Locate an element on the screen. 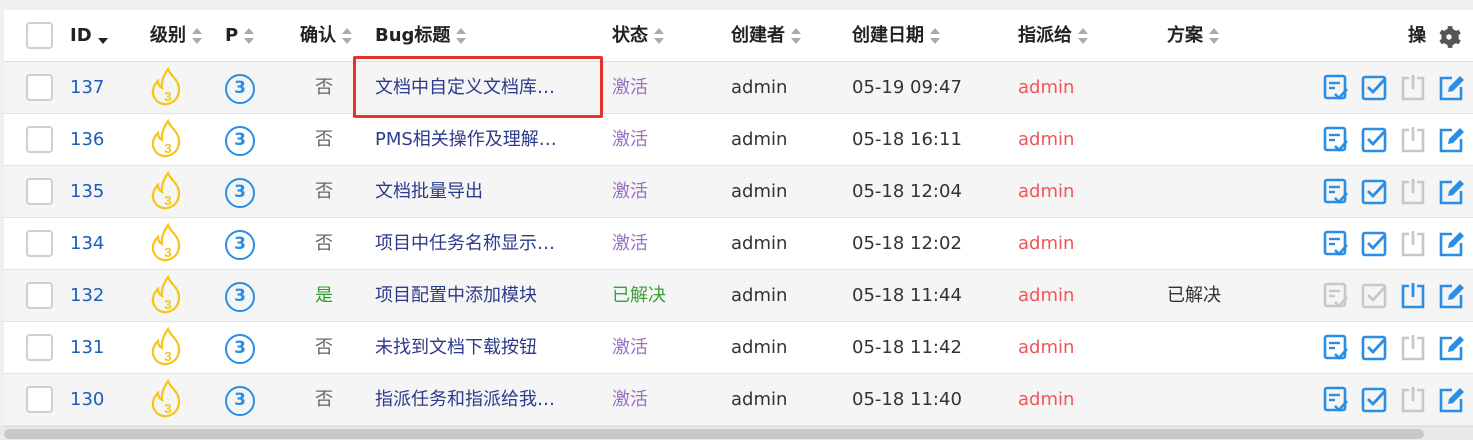  col-title-header: Bug标题 is located at coordinates (421, 36).